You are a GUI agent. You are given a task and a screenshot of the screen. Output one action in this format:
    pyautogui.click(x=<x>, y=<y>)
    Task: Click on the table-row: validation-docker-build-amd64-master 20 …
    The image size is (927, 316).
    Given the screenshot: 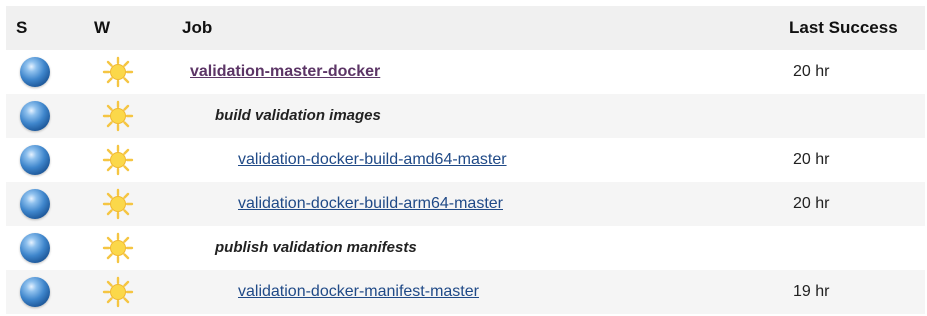 What is the action you would take?
    pyautogui.click(x=465, y=160)
    